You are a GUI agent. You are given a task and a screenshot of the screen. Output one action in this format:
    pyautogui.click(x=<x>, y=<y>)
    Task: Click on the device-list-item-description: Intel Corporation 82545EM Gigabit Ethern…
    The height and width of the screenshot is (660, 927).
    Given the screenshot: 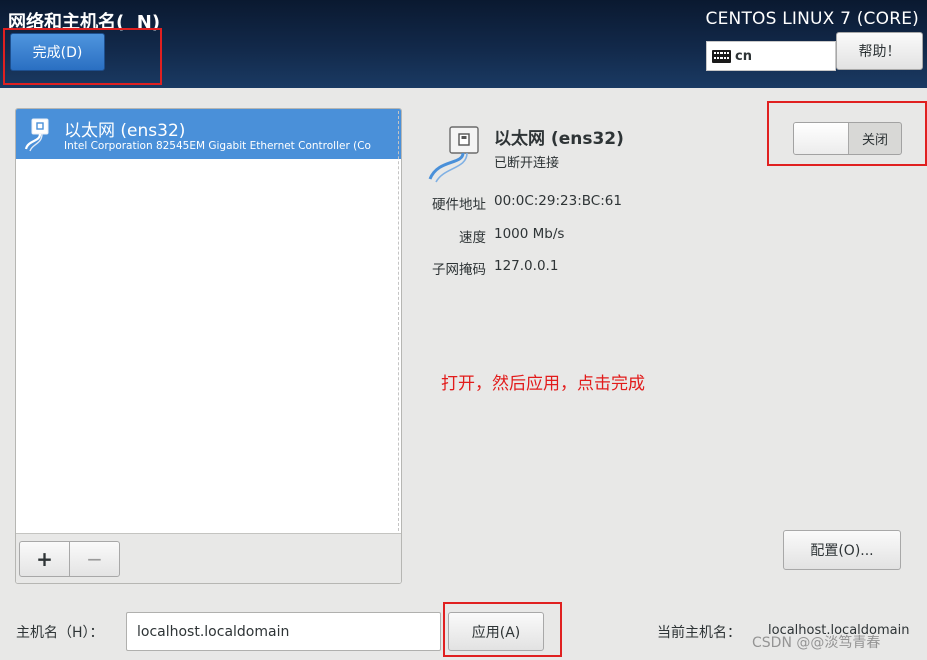 What is the action you would take?
    pyautogui.click(x=217, y=146)
    